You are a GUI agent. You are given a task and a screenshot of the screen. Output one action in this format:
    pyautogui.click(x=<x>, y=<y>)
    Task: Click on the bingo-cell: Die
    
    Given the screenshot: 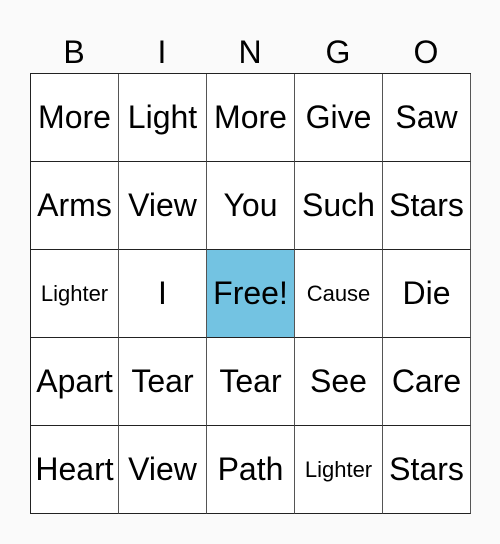 What is the action you would take?
    pyautogui.click(x=427, y=294)
    